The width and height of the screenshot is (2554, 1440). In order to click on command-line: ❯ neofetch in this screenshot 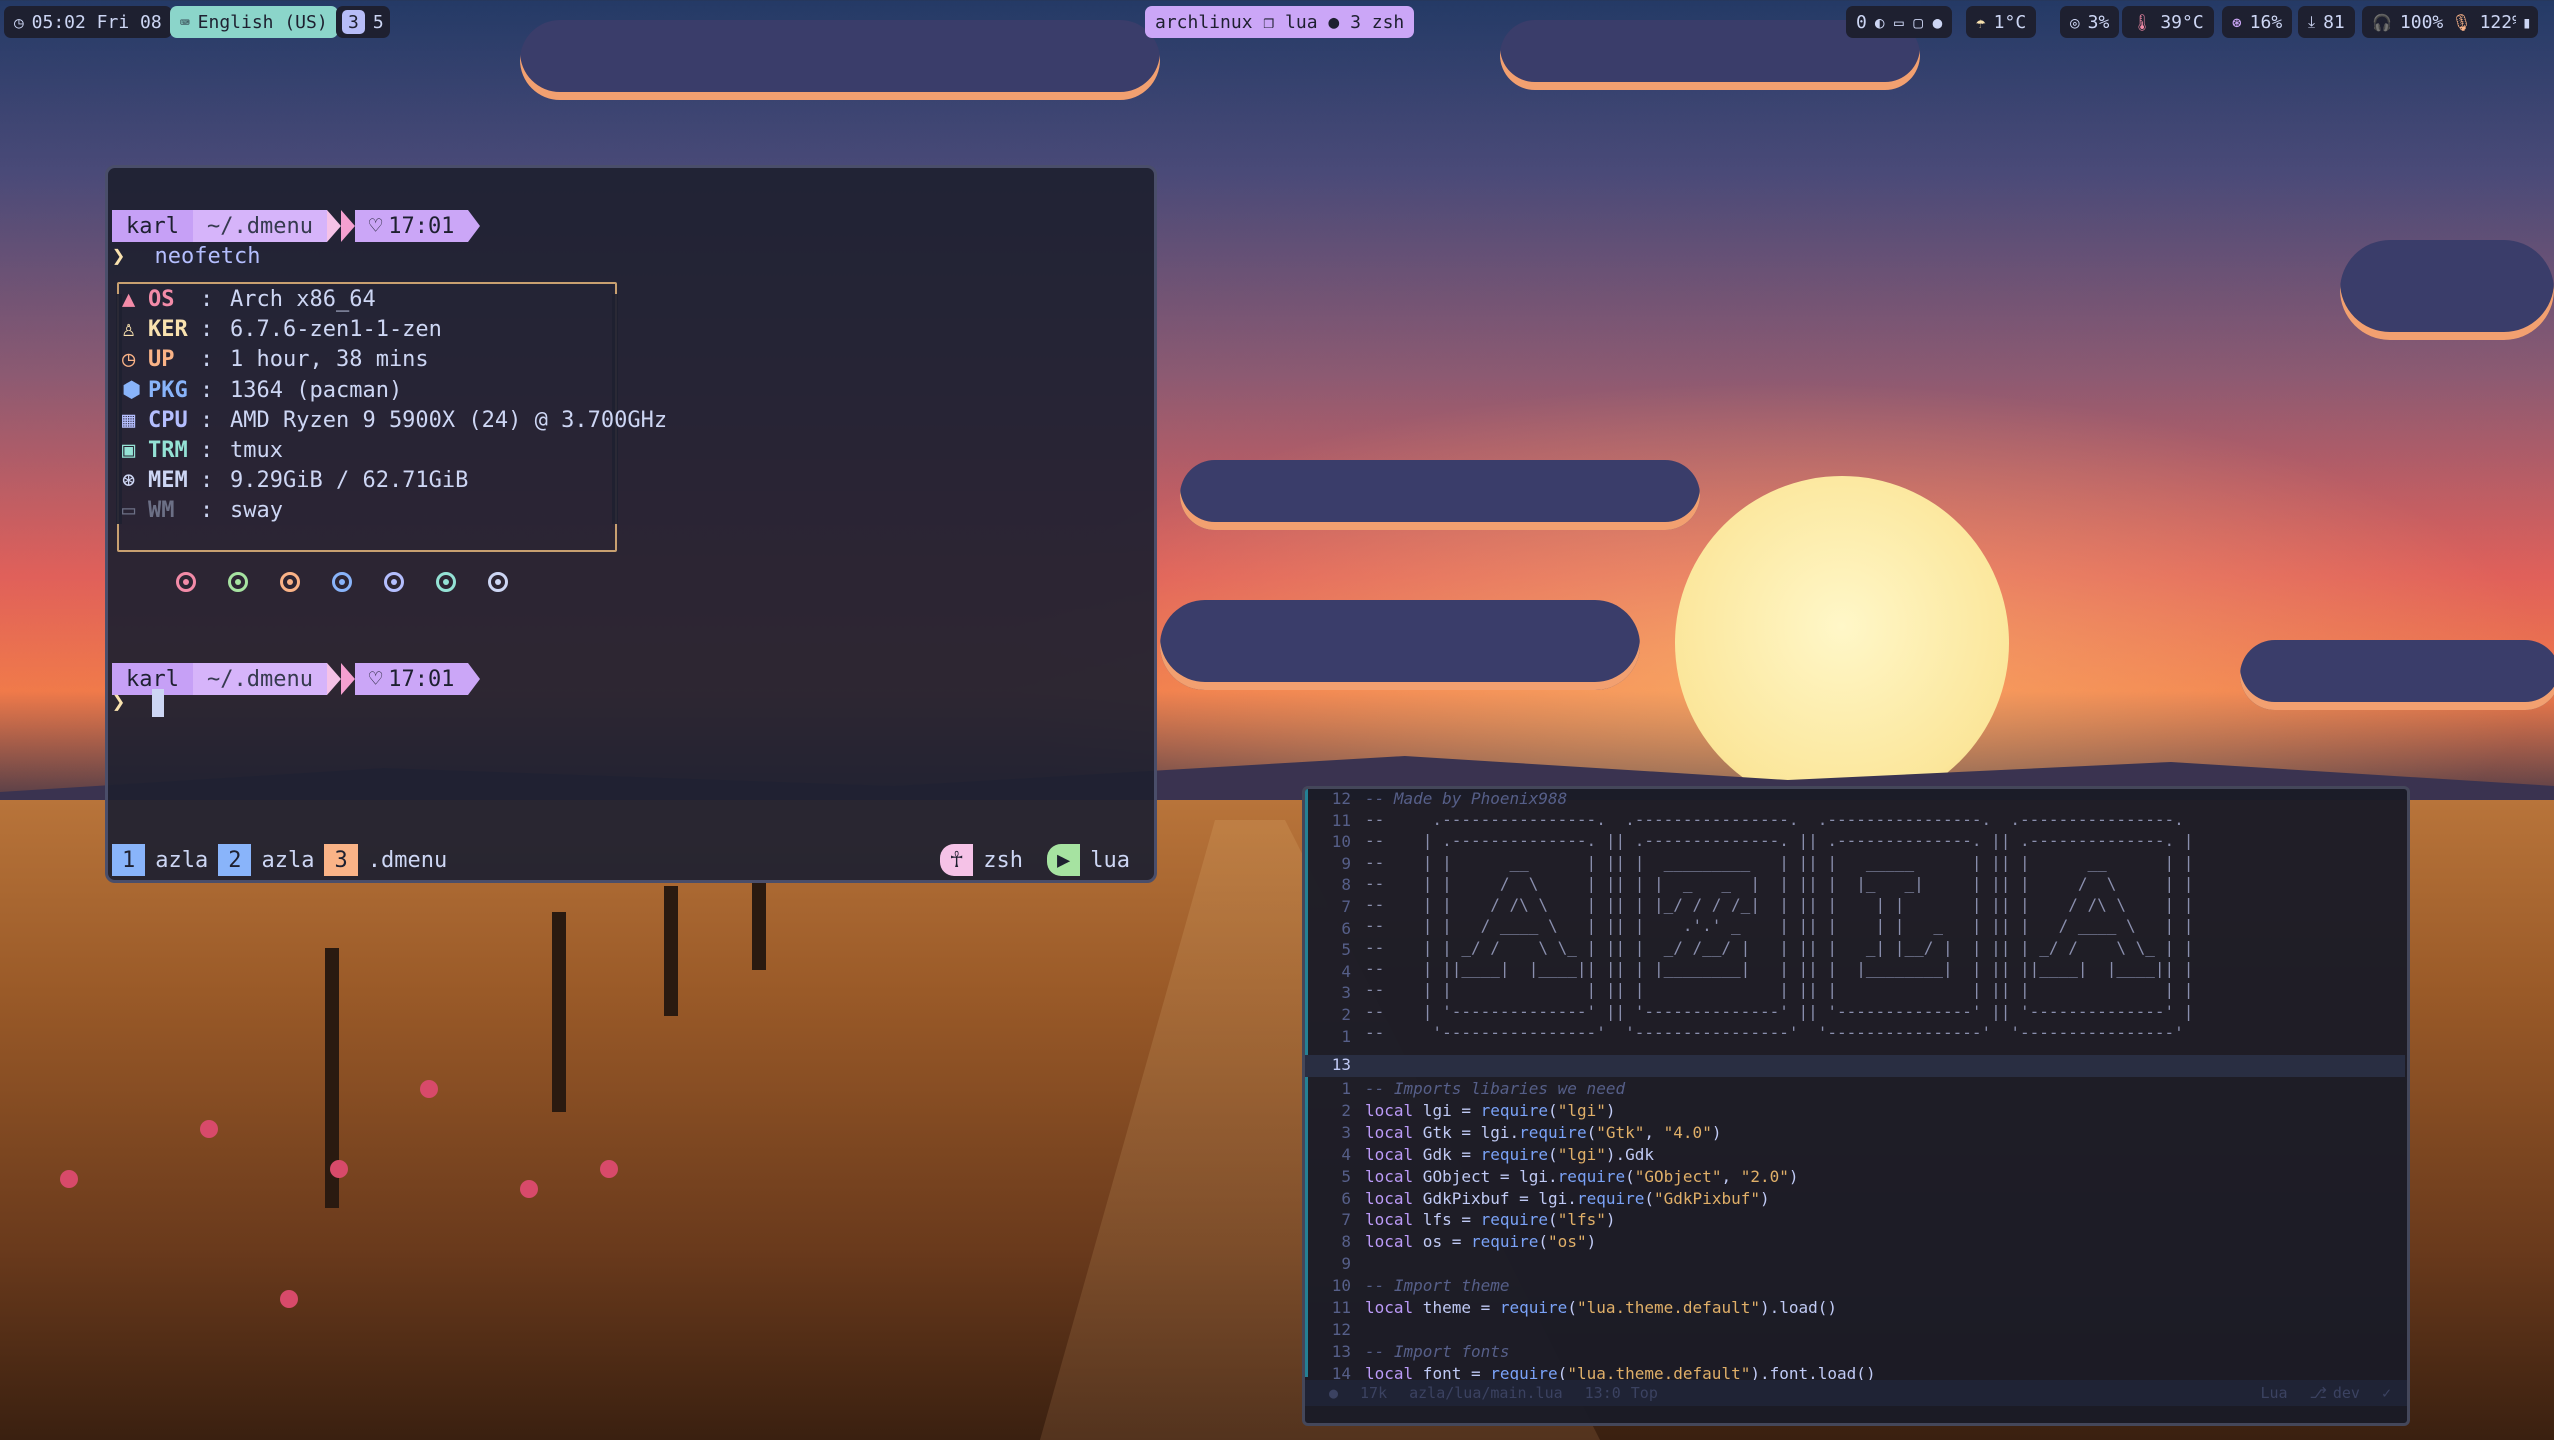, I will do `click(186, 256)`.